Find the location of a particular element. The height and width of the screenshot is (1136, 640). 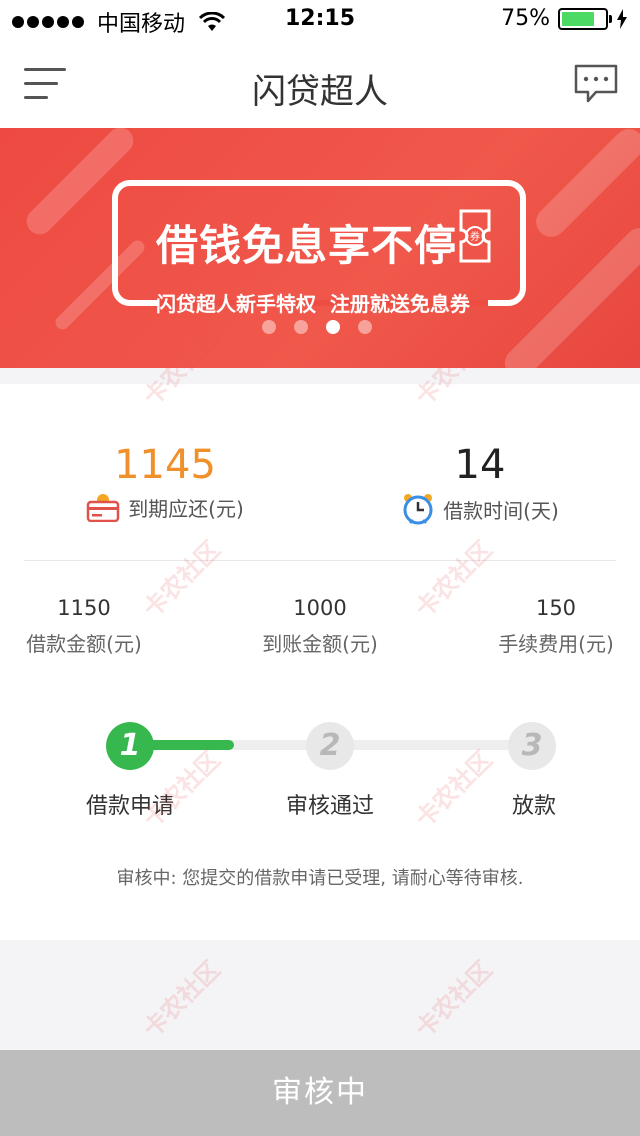

due-amount-label: 到期应还(元) is located at coordinates (186, 508).